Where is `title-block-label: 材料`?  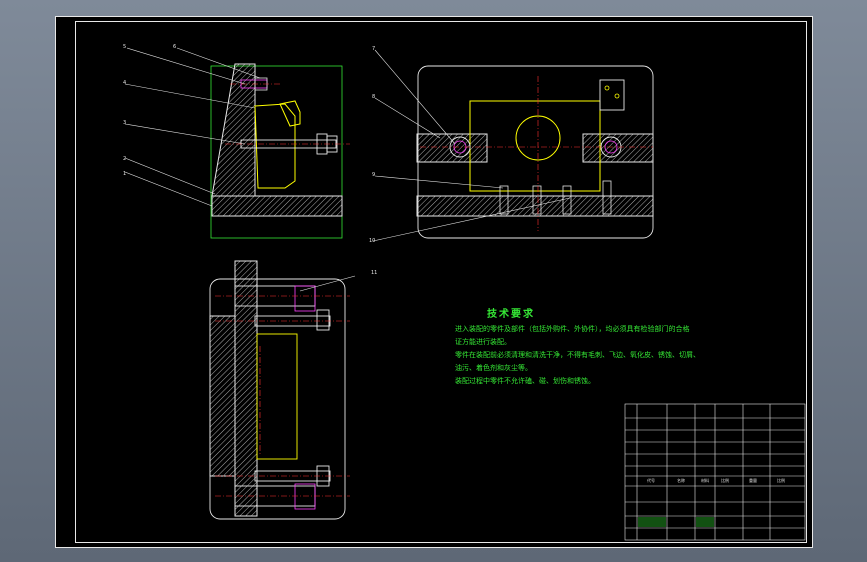
title-block-label: 材料 is located at coordinates (705, 480).